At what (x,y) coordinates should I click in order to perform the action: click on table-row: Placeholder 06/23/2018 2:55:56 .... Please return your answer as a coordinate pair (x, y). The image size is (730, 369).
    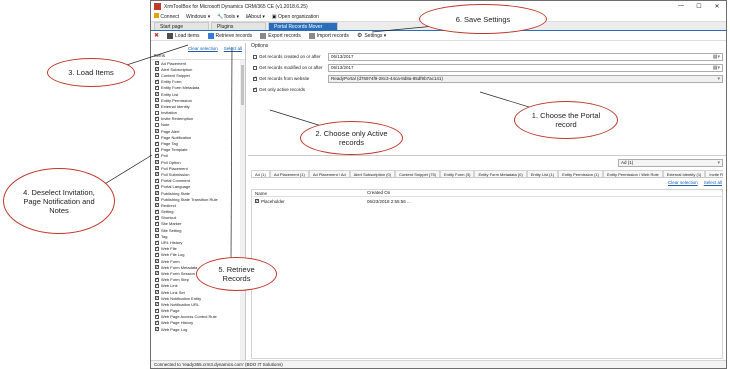
    Looking at the image, I should click on (487, 201).